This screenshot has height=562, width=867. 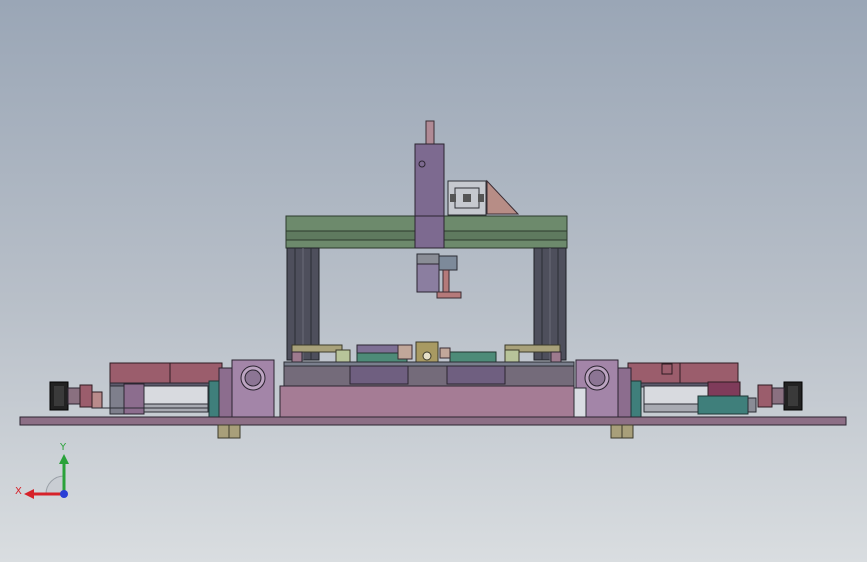 I want to click on central-slide-bar, so click(x=429, y=374).